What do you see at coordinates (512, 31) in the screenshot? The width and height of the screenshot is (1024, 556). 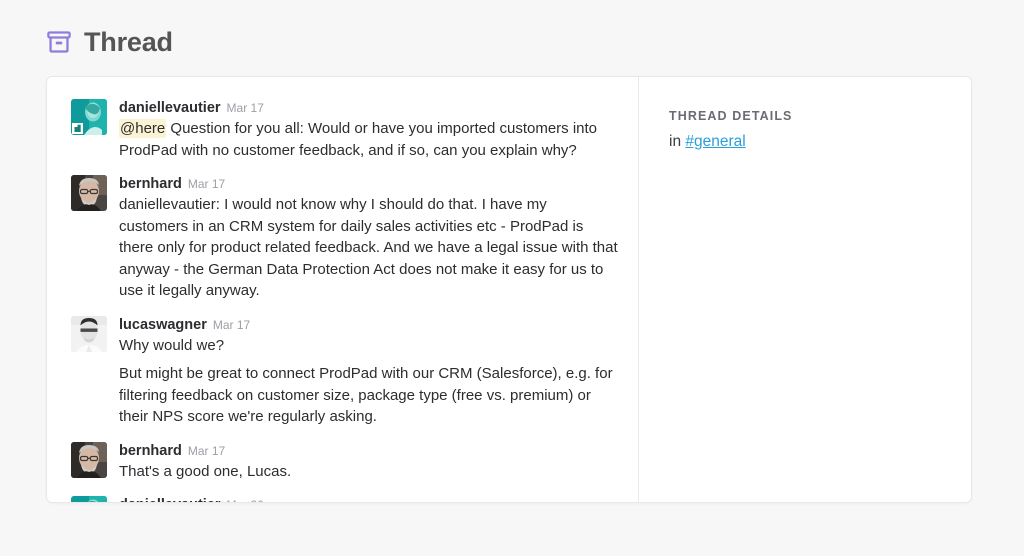 I see `page-header: Thread` at bounding box center [512, 31].